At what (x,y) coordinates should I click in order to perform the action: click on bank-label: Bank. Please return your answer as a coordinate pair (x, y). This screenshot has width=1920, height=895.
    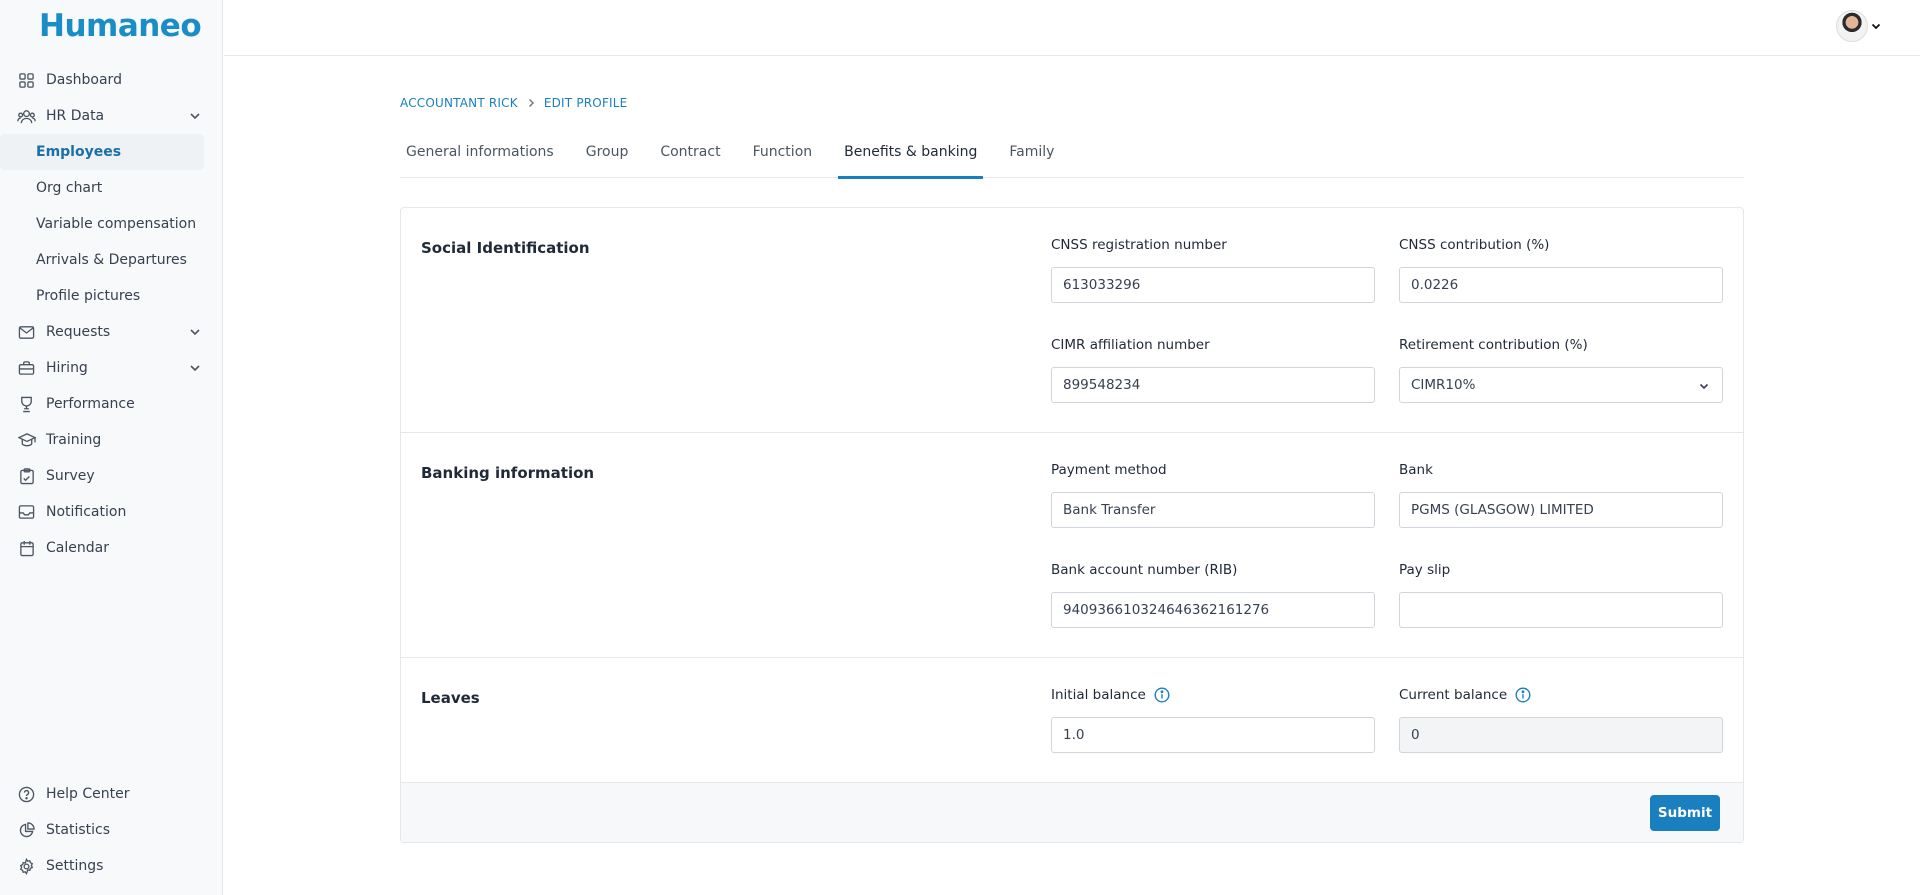
    Looking at the image, I should click on (1416, 470).